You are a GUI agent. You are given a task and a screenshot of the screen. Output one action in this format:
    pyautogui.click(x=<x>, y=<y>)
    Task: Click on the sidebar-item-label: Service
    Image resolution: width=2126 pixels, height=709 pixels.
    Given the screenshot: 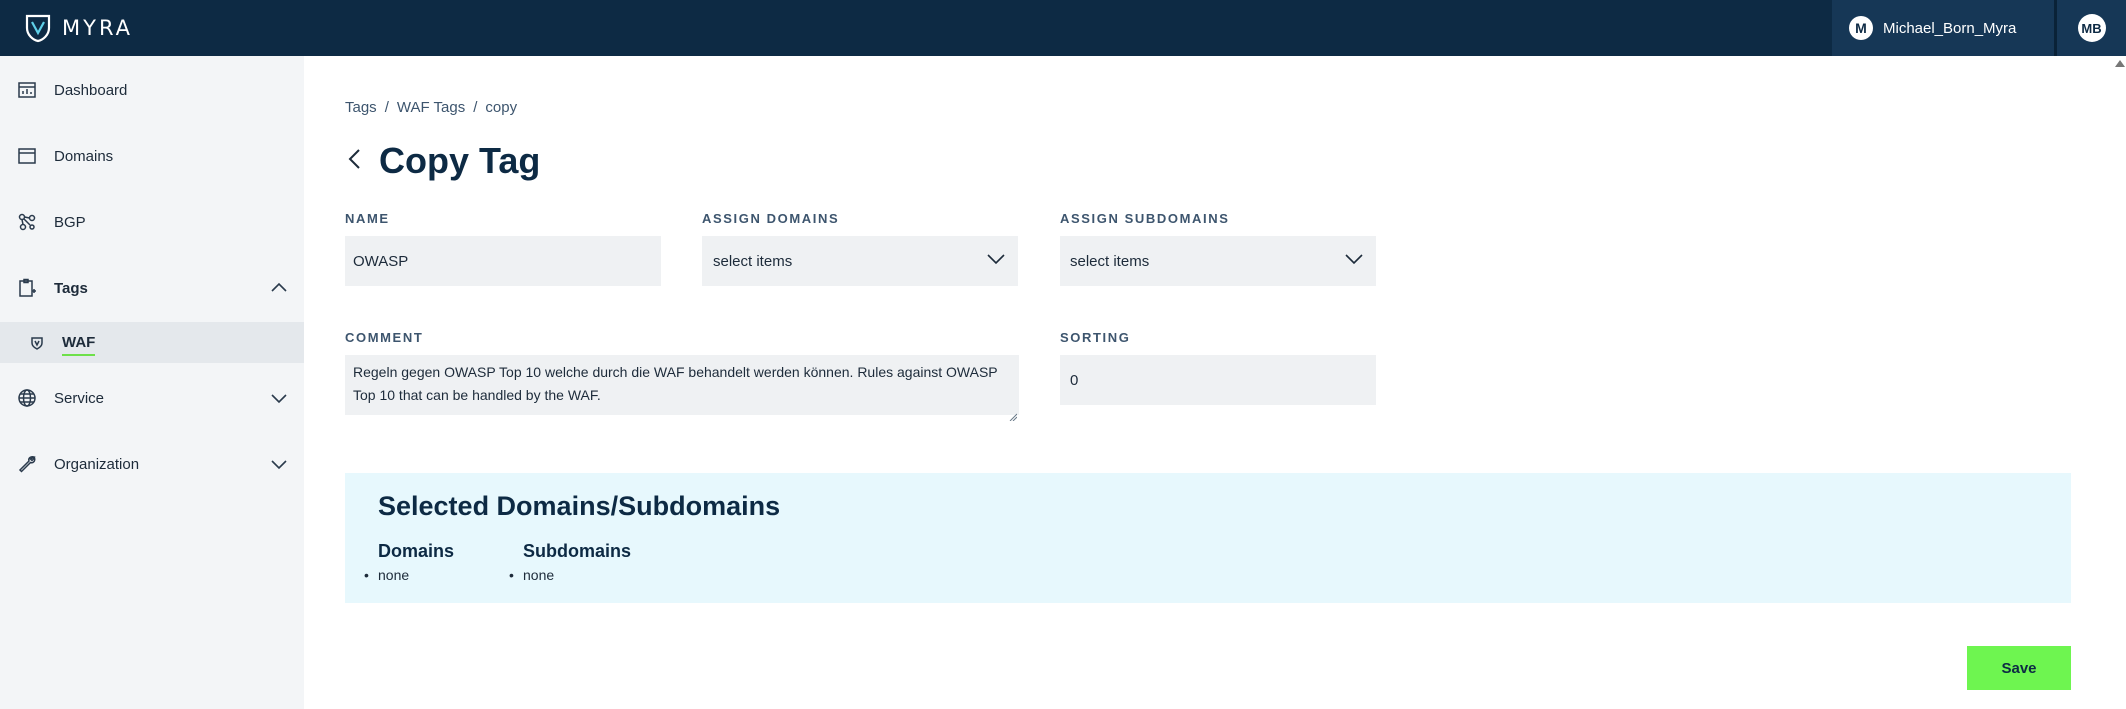 What is the action you would take?
    pyautogui.click(x=79, y=398)
    